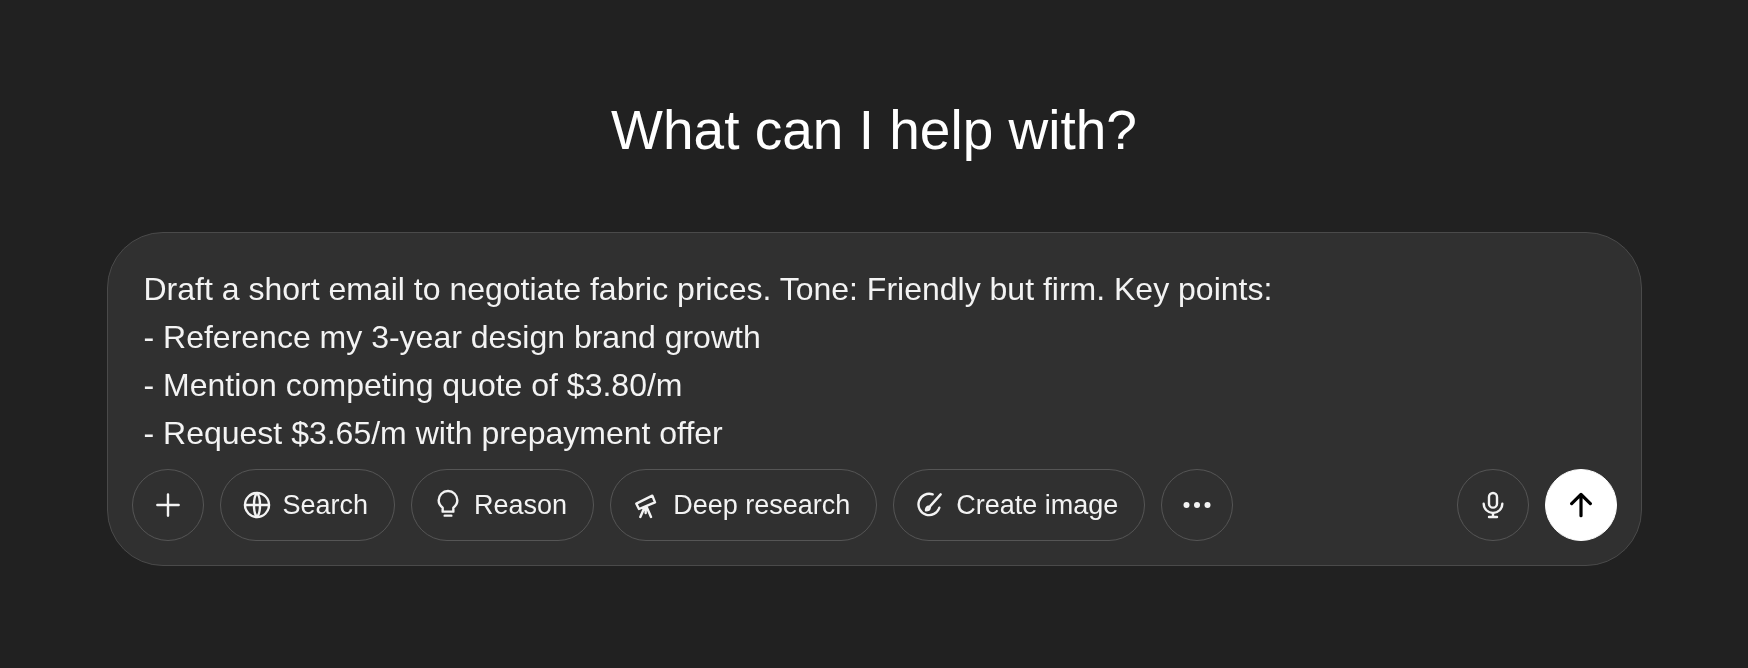  I want to click on page-heading: What can I help with?, so click(874, 130).